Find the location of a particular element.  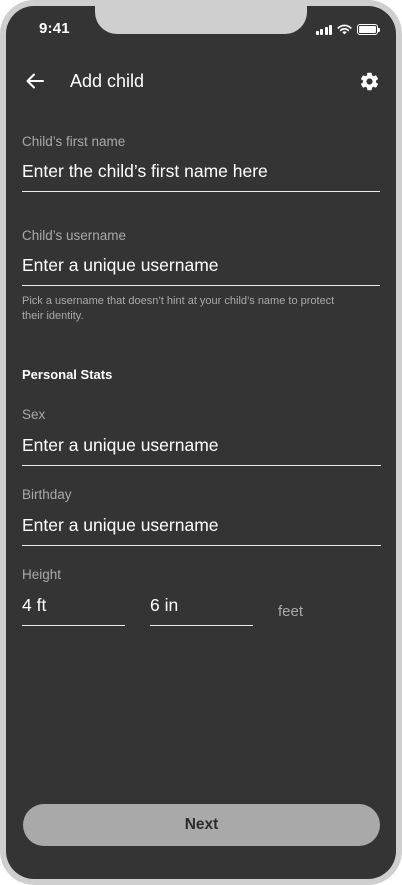

settings-button is located at coordinates (369, 81).